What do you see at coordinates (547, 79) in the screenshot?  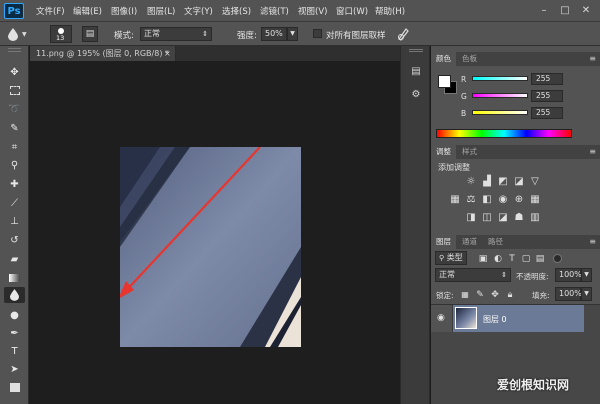 I see `channel-r-input: 255` at bounding box center [547, 79].